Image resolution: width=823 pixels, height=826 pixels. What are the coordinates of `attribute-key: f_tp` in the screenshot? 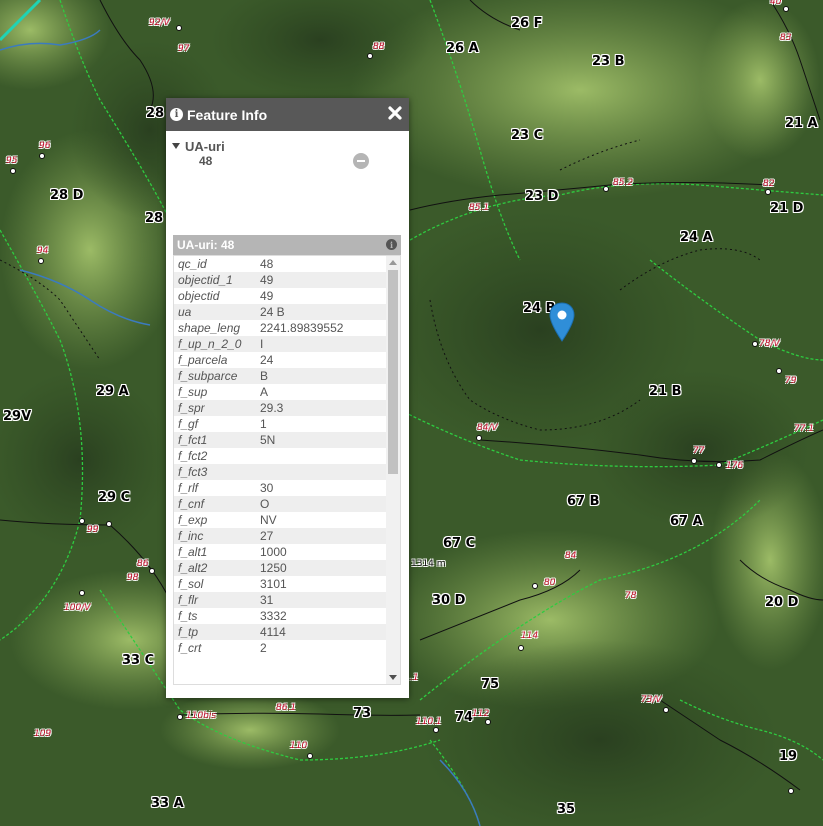 It's located at (215, 632).